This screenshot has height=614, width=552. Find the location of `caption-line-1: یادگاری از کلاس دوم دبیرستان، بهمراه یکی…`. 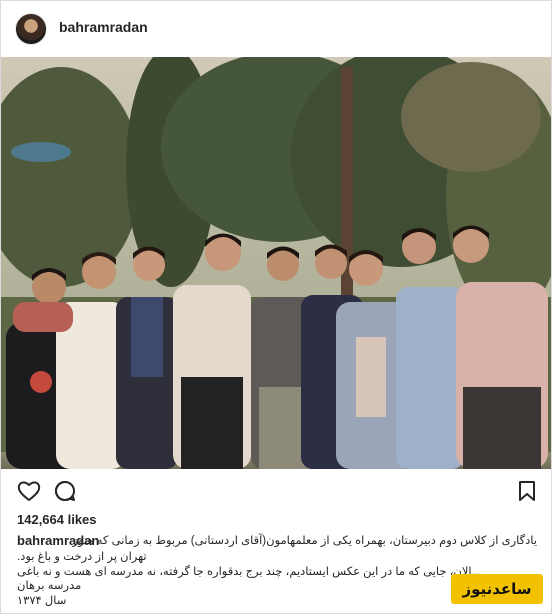

caption-line-1: یادگاری از کلاس دوم دبیرستان، بهمراه یکی… is located at coordinates (304, 541).